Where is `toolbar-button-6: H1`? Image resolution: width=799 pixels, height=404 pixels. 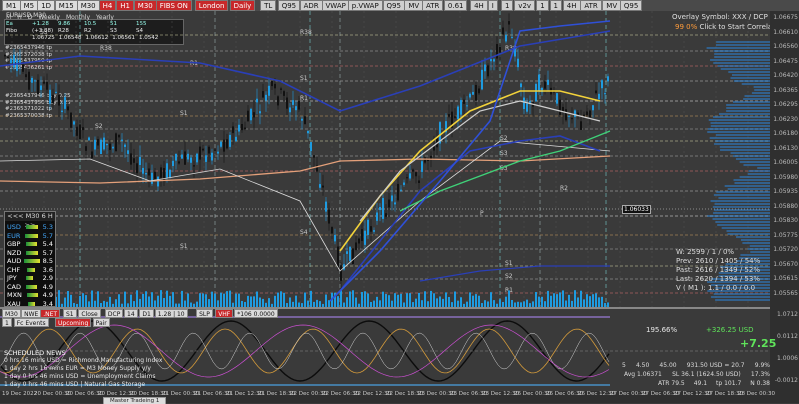 toolbar-button-6: H1 is located at coordinates (125, 5).